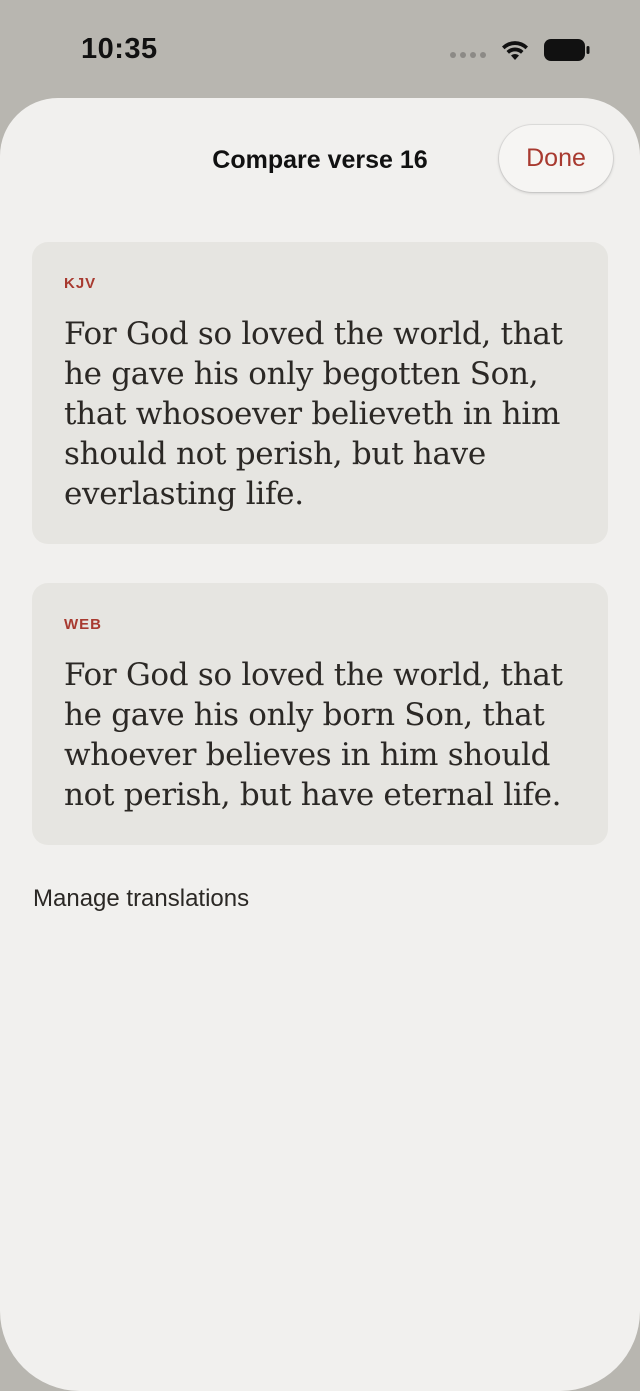 The width and height of the screenshot is (640, 1391). What do you see at coordinates (556, 158) in the screenshot?
I see `done-button: Done` at bounding box center [556, 158].